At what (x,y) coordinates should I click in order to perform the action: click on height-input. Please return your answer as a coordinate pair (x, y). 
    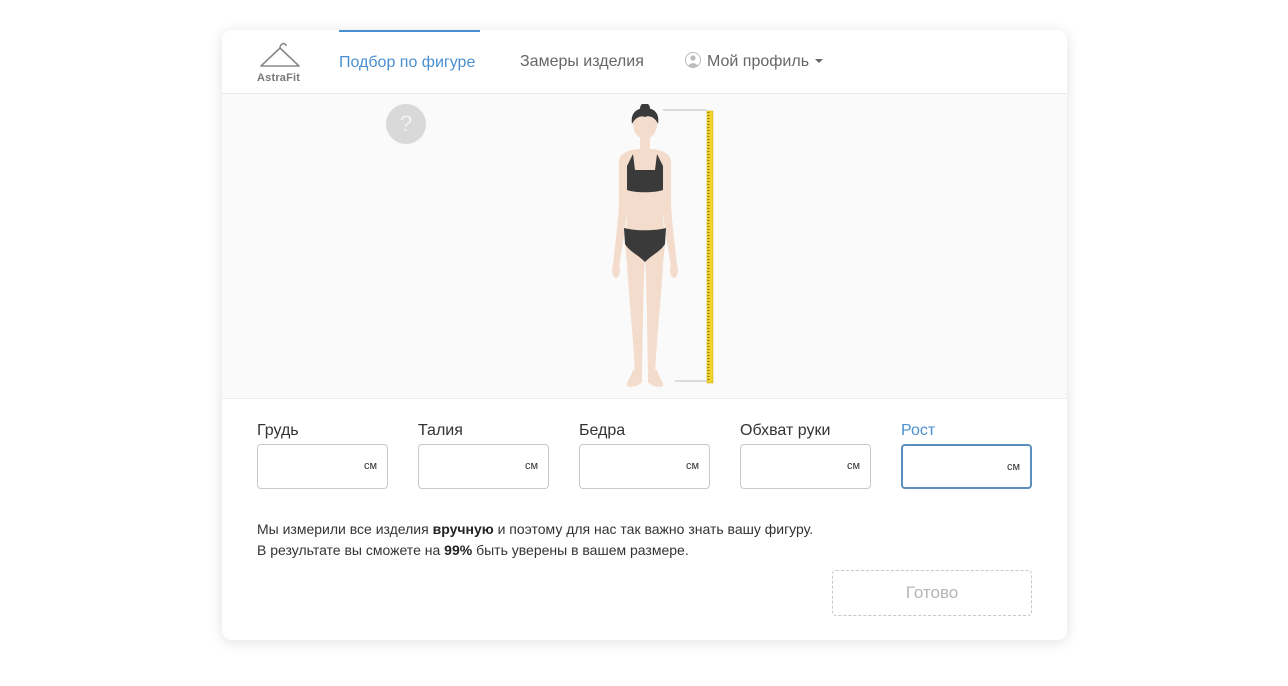
    Looking at the image, I should click on (956, 468).